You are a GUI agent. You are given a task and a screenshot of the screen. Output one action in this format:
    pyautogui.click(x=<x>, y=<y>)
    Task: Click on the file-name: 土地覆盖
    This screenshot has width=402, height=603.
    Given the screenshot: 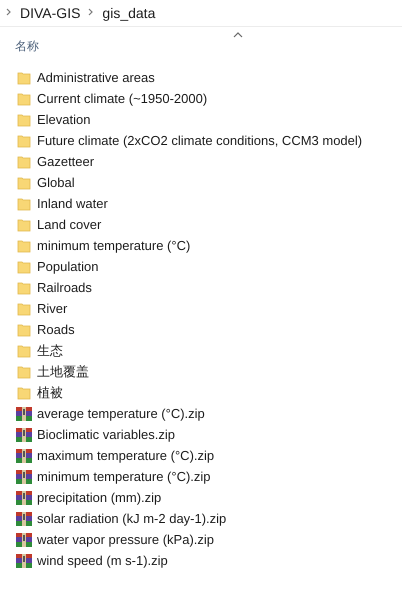 What is the action you would take?
    pyautogui.click(x=63, y=371)
    